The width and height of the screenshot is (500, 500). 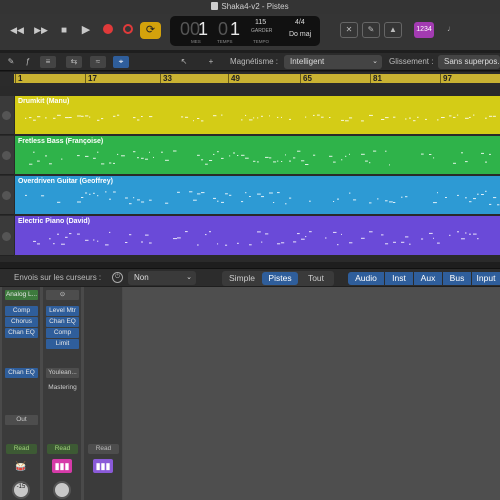 What do you see at coordinates (257, 235) in the screenshot?
I see `track-region: Electric Piano (David)` at bounding box center [257, 235].